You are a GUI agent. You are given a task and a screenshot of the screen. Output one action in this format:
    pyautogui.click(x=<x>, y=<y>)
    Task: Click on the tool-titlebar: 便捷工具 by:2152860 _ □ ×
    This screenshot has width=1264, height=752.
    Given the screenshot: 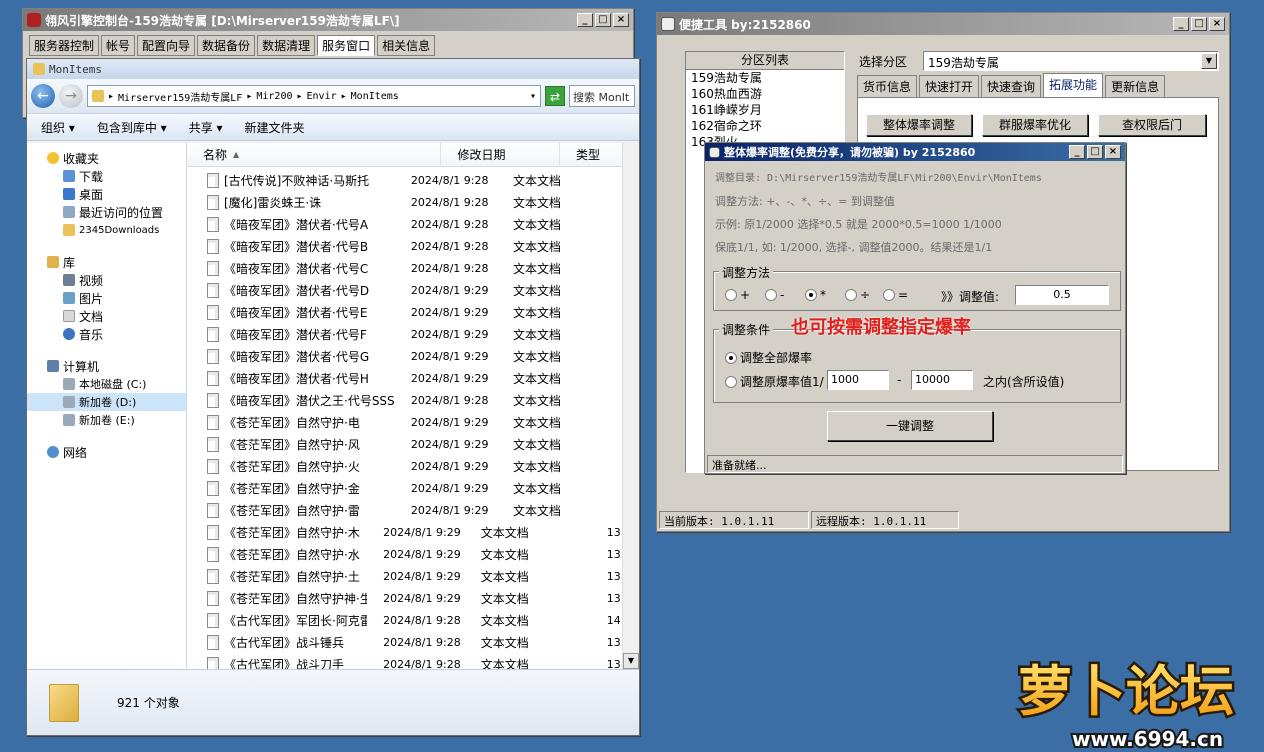 What is the action you would take?
    pyautogui.click(x=943, y=24)
    